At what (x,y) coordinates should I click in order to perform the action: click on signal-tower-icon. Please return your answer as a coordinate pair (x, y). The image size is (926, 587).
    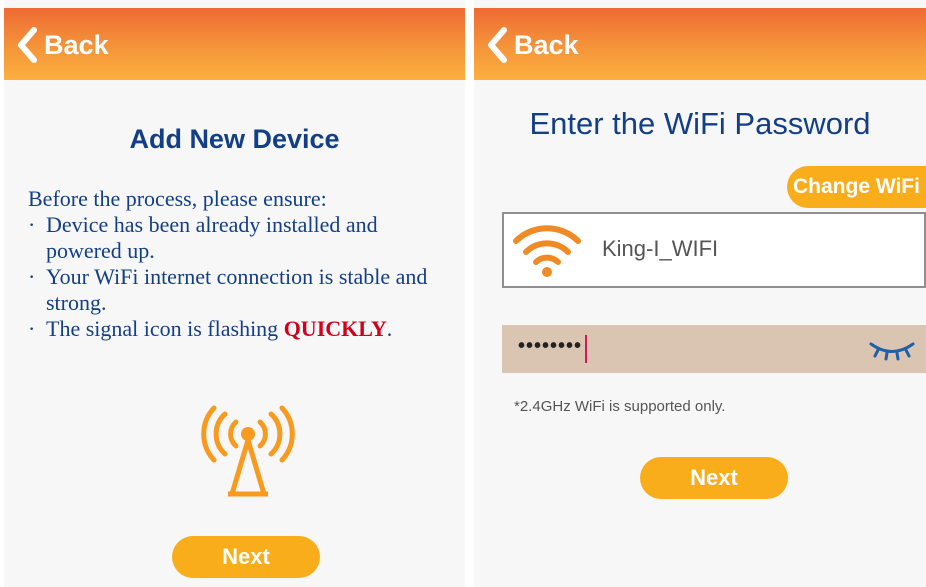
    Looking at the image, I should click on (248, 454).